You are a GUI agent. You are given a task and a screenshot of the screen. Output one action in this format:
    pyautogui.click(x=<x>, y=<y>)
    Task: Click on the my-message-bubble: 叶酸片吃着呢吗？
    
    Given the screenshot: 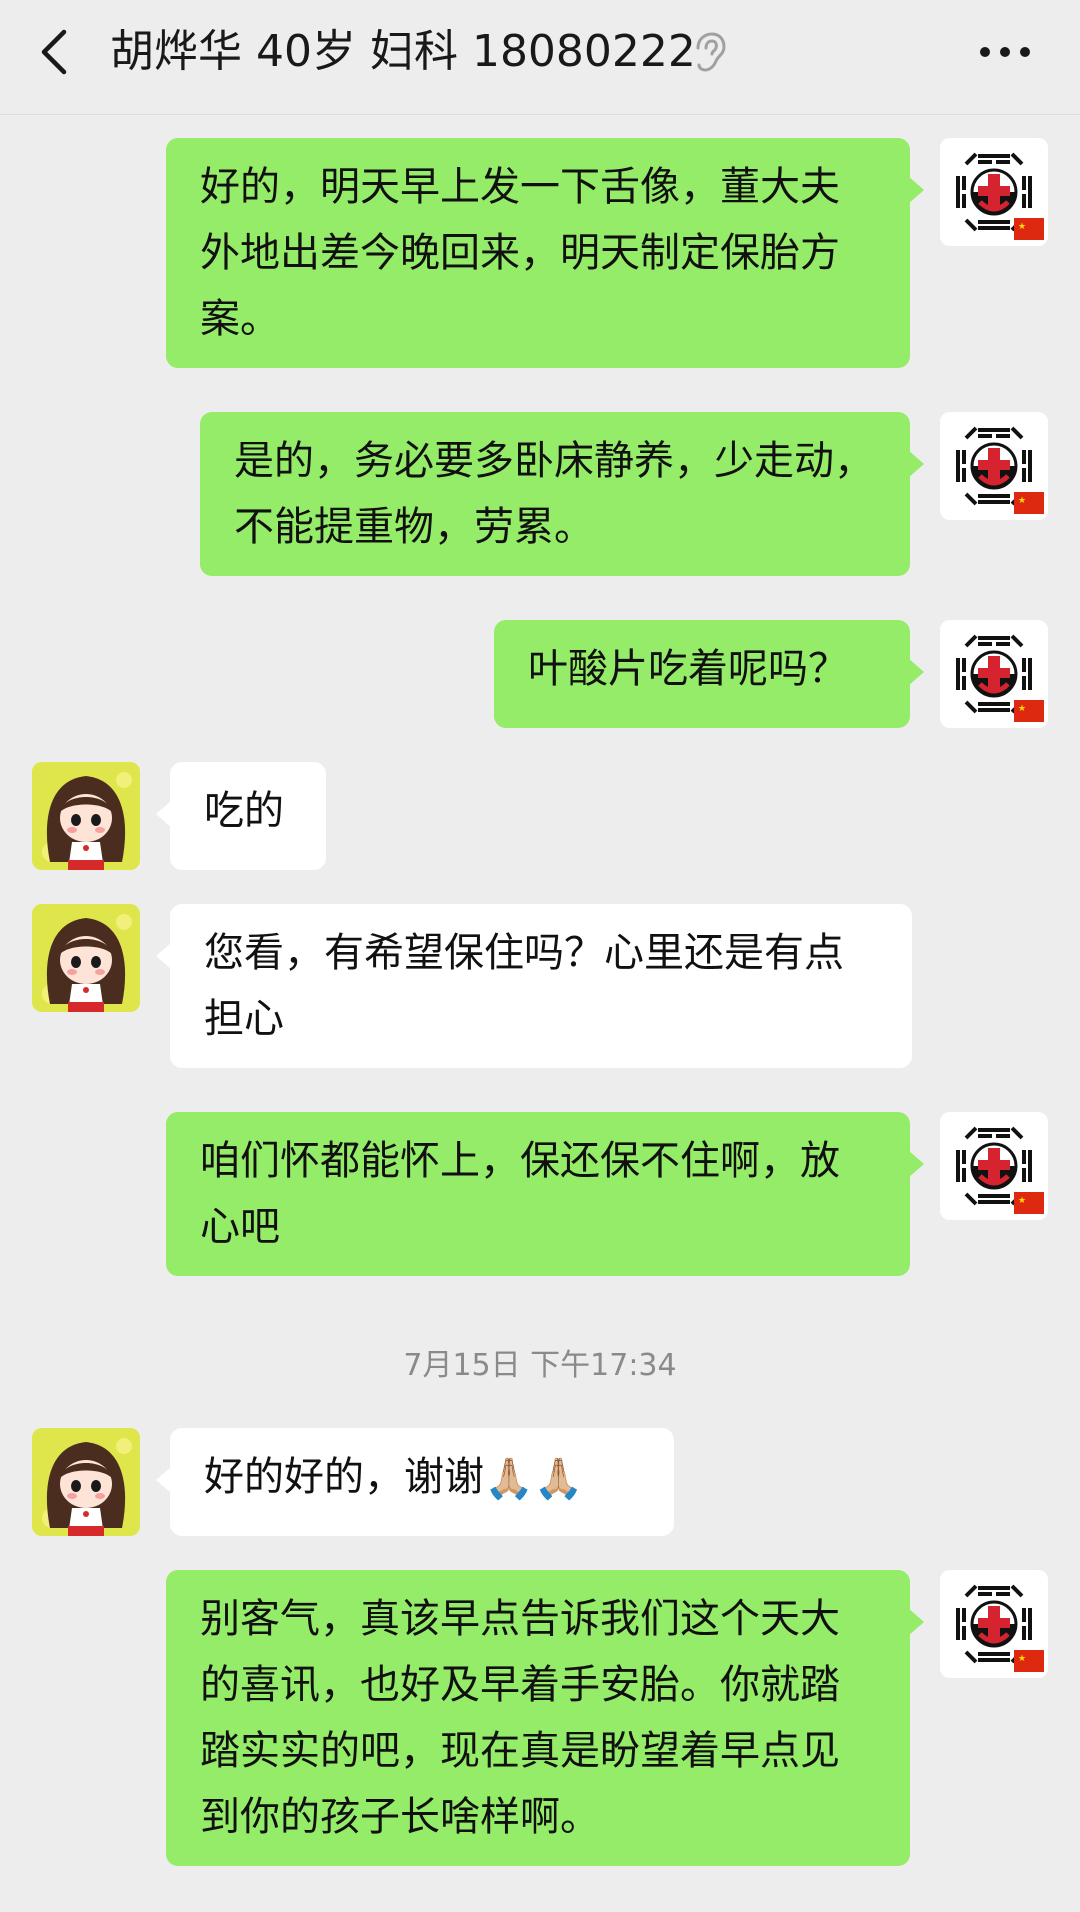 What is the action you would take?
    pyautogui.click(x=709, y=674)
    